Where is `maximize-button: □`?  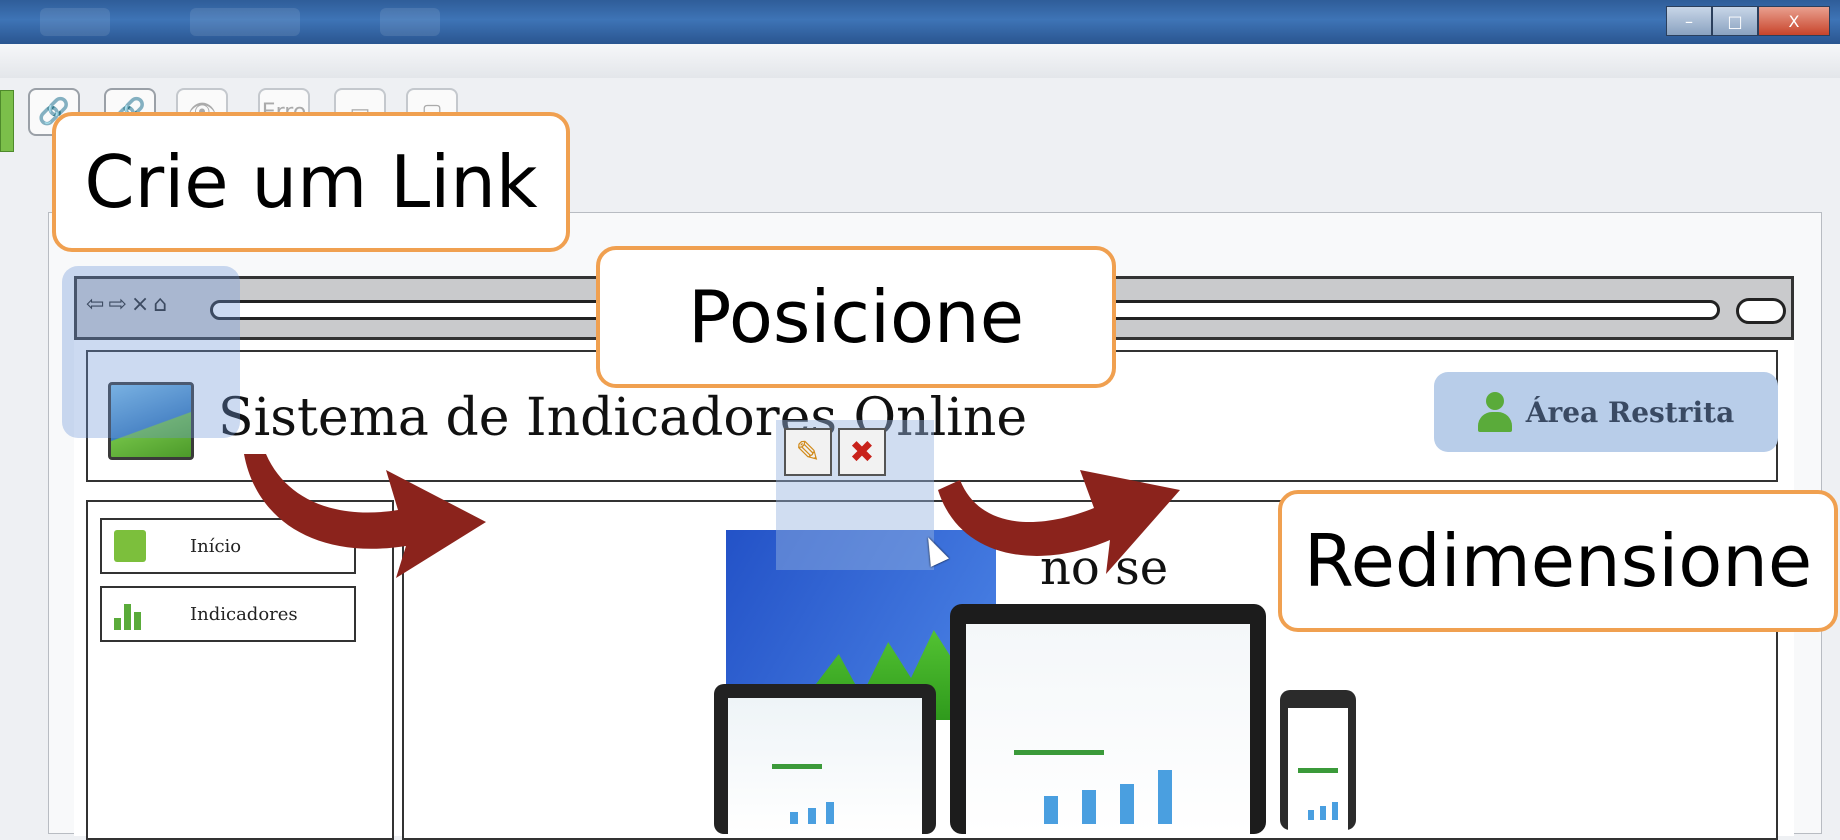
maximize-button: □ is located at coordinates (1735, 21).